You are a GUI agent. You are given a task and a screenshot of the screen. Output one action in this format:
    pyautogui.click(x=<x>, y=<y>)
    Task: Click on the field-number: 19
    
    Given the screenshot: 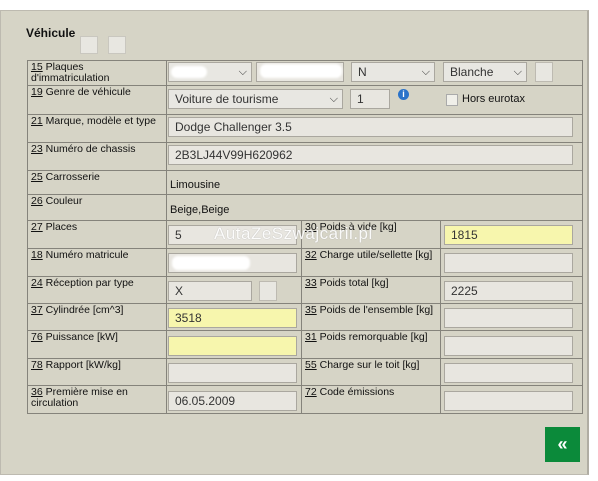 What is the action you would take?
    pyautogui.click(x=37, y=92)
    